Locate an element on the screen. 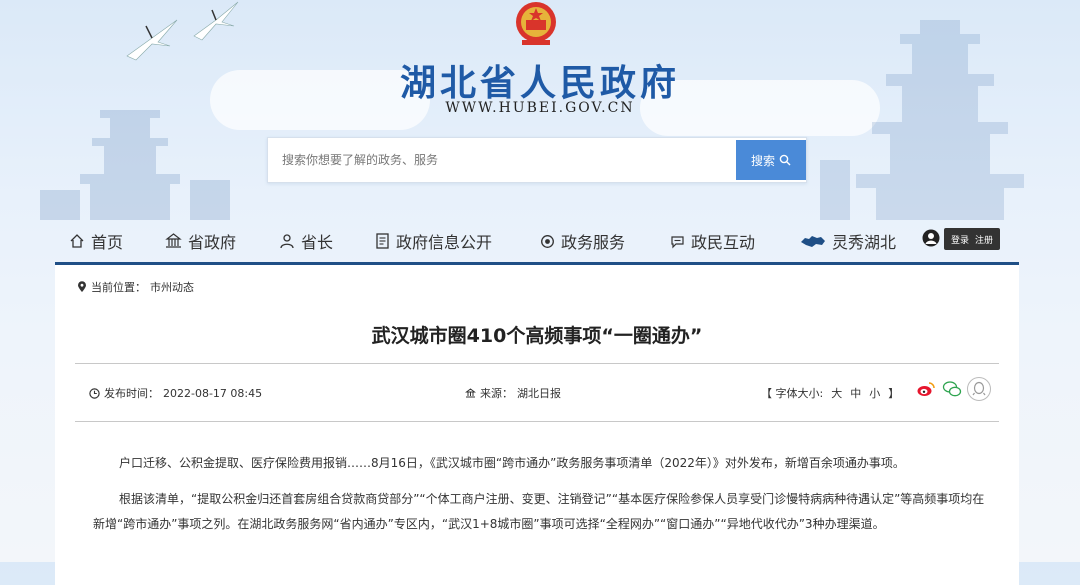 This screenshot has height=585, width=1080. nav-item-label: 灵秀湖北 is located at coordinates (864, 242).